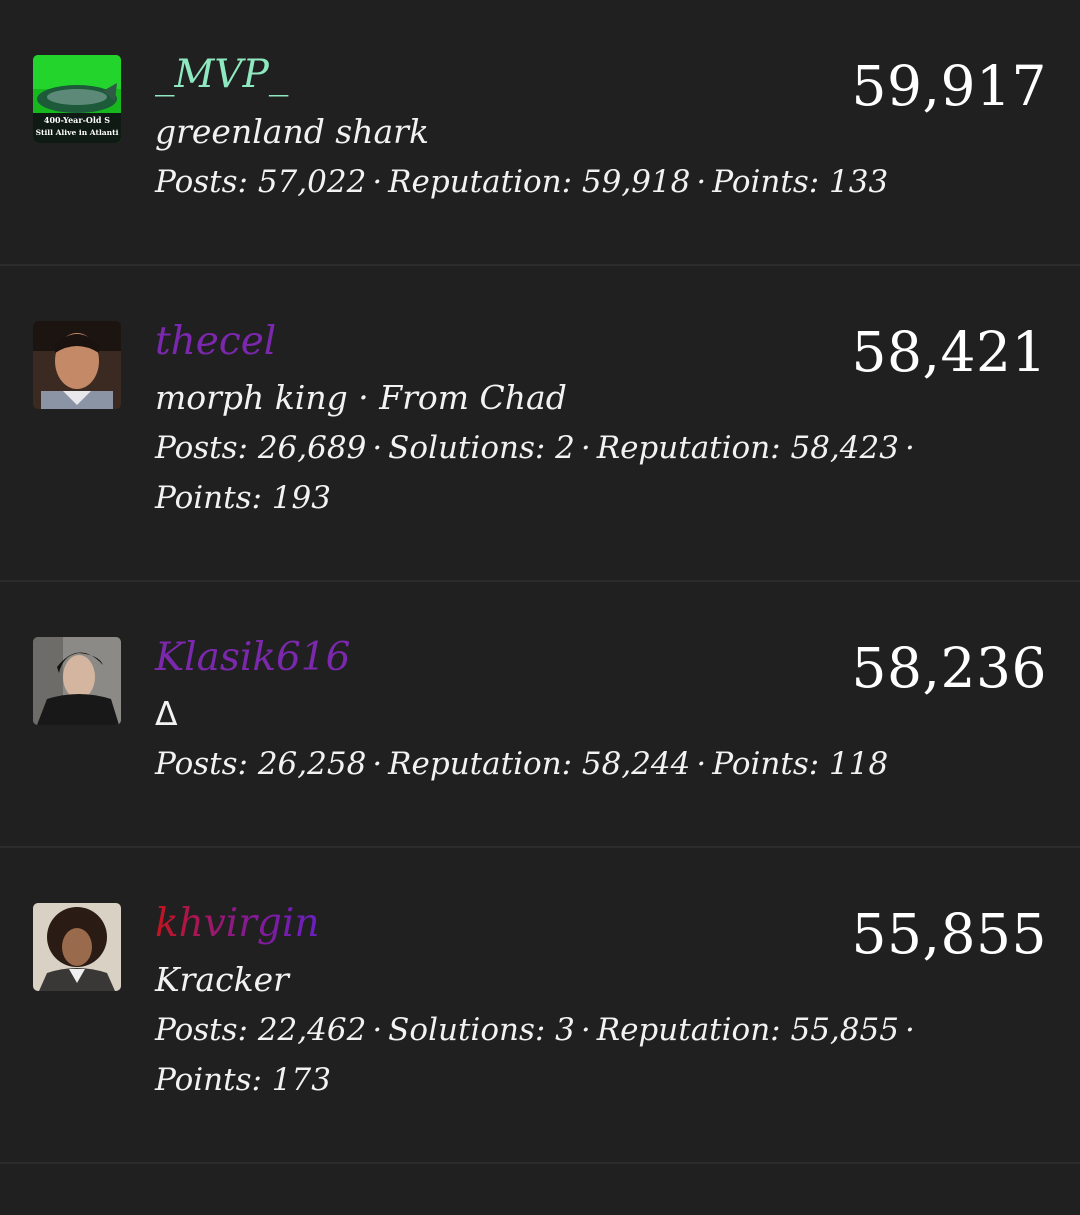 This screenshot has height=1215, width=1080. What do you see at coordinates (243, 498) in the screenshot?
I see `stat-points: Points: 193` at bounding box center [243, 498].